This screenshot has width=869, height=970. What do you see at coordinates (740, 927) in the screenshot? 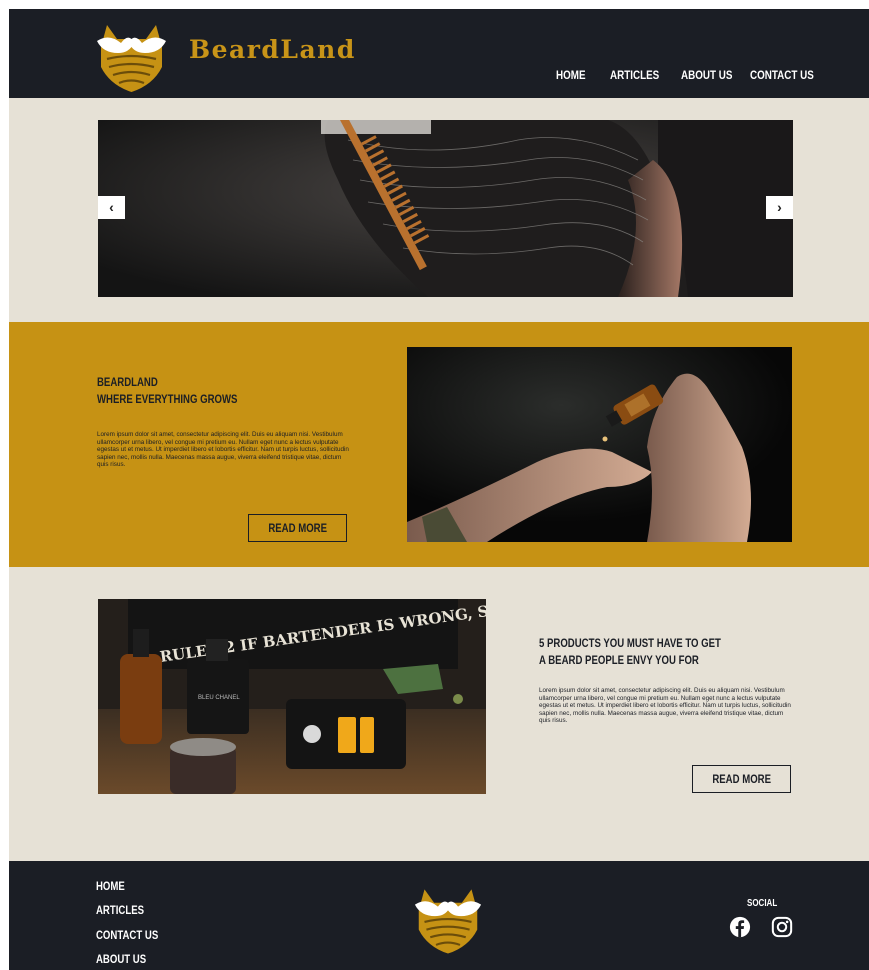
I see `facebook-icon` at bounding box center [740, 927].